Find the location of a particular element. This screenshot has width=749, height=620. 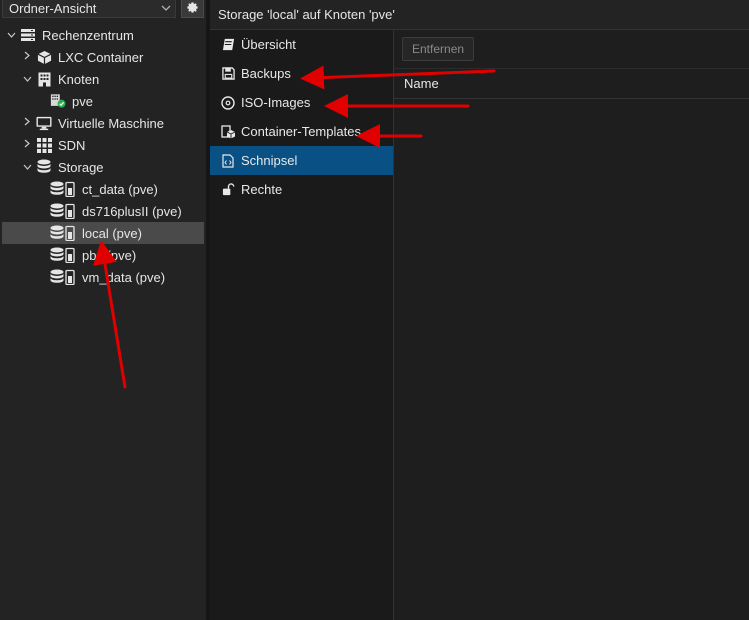

remove-button: Entfernen is located at coordinates (438, 49).